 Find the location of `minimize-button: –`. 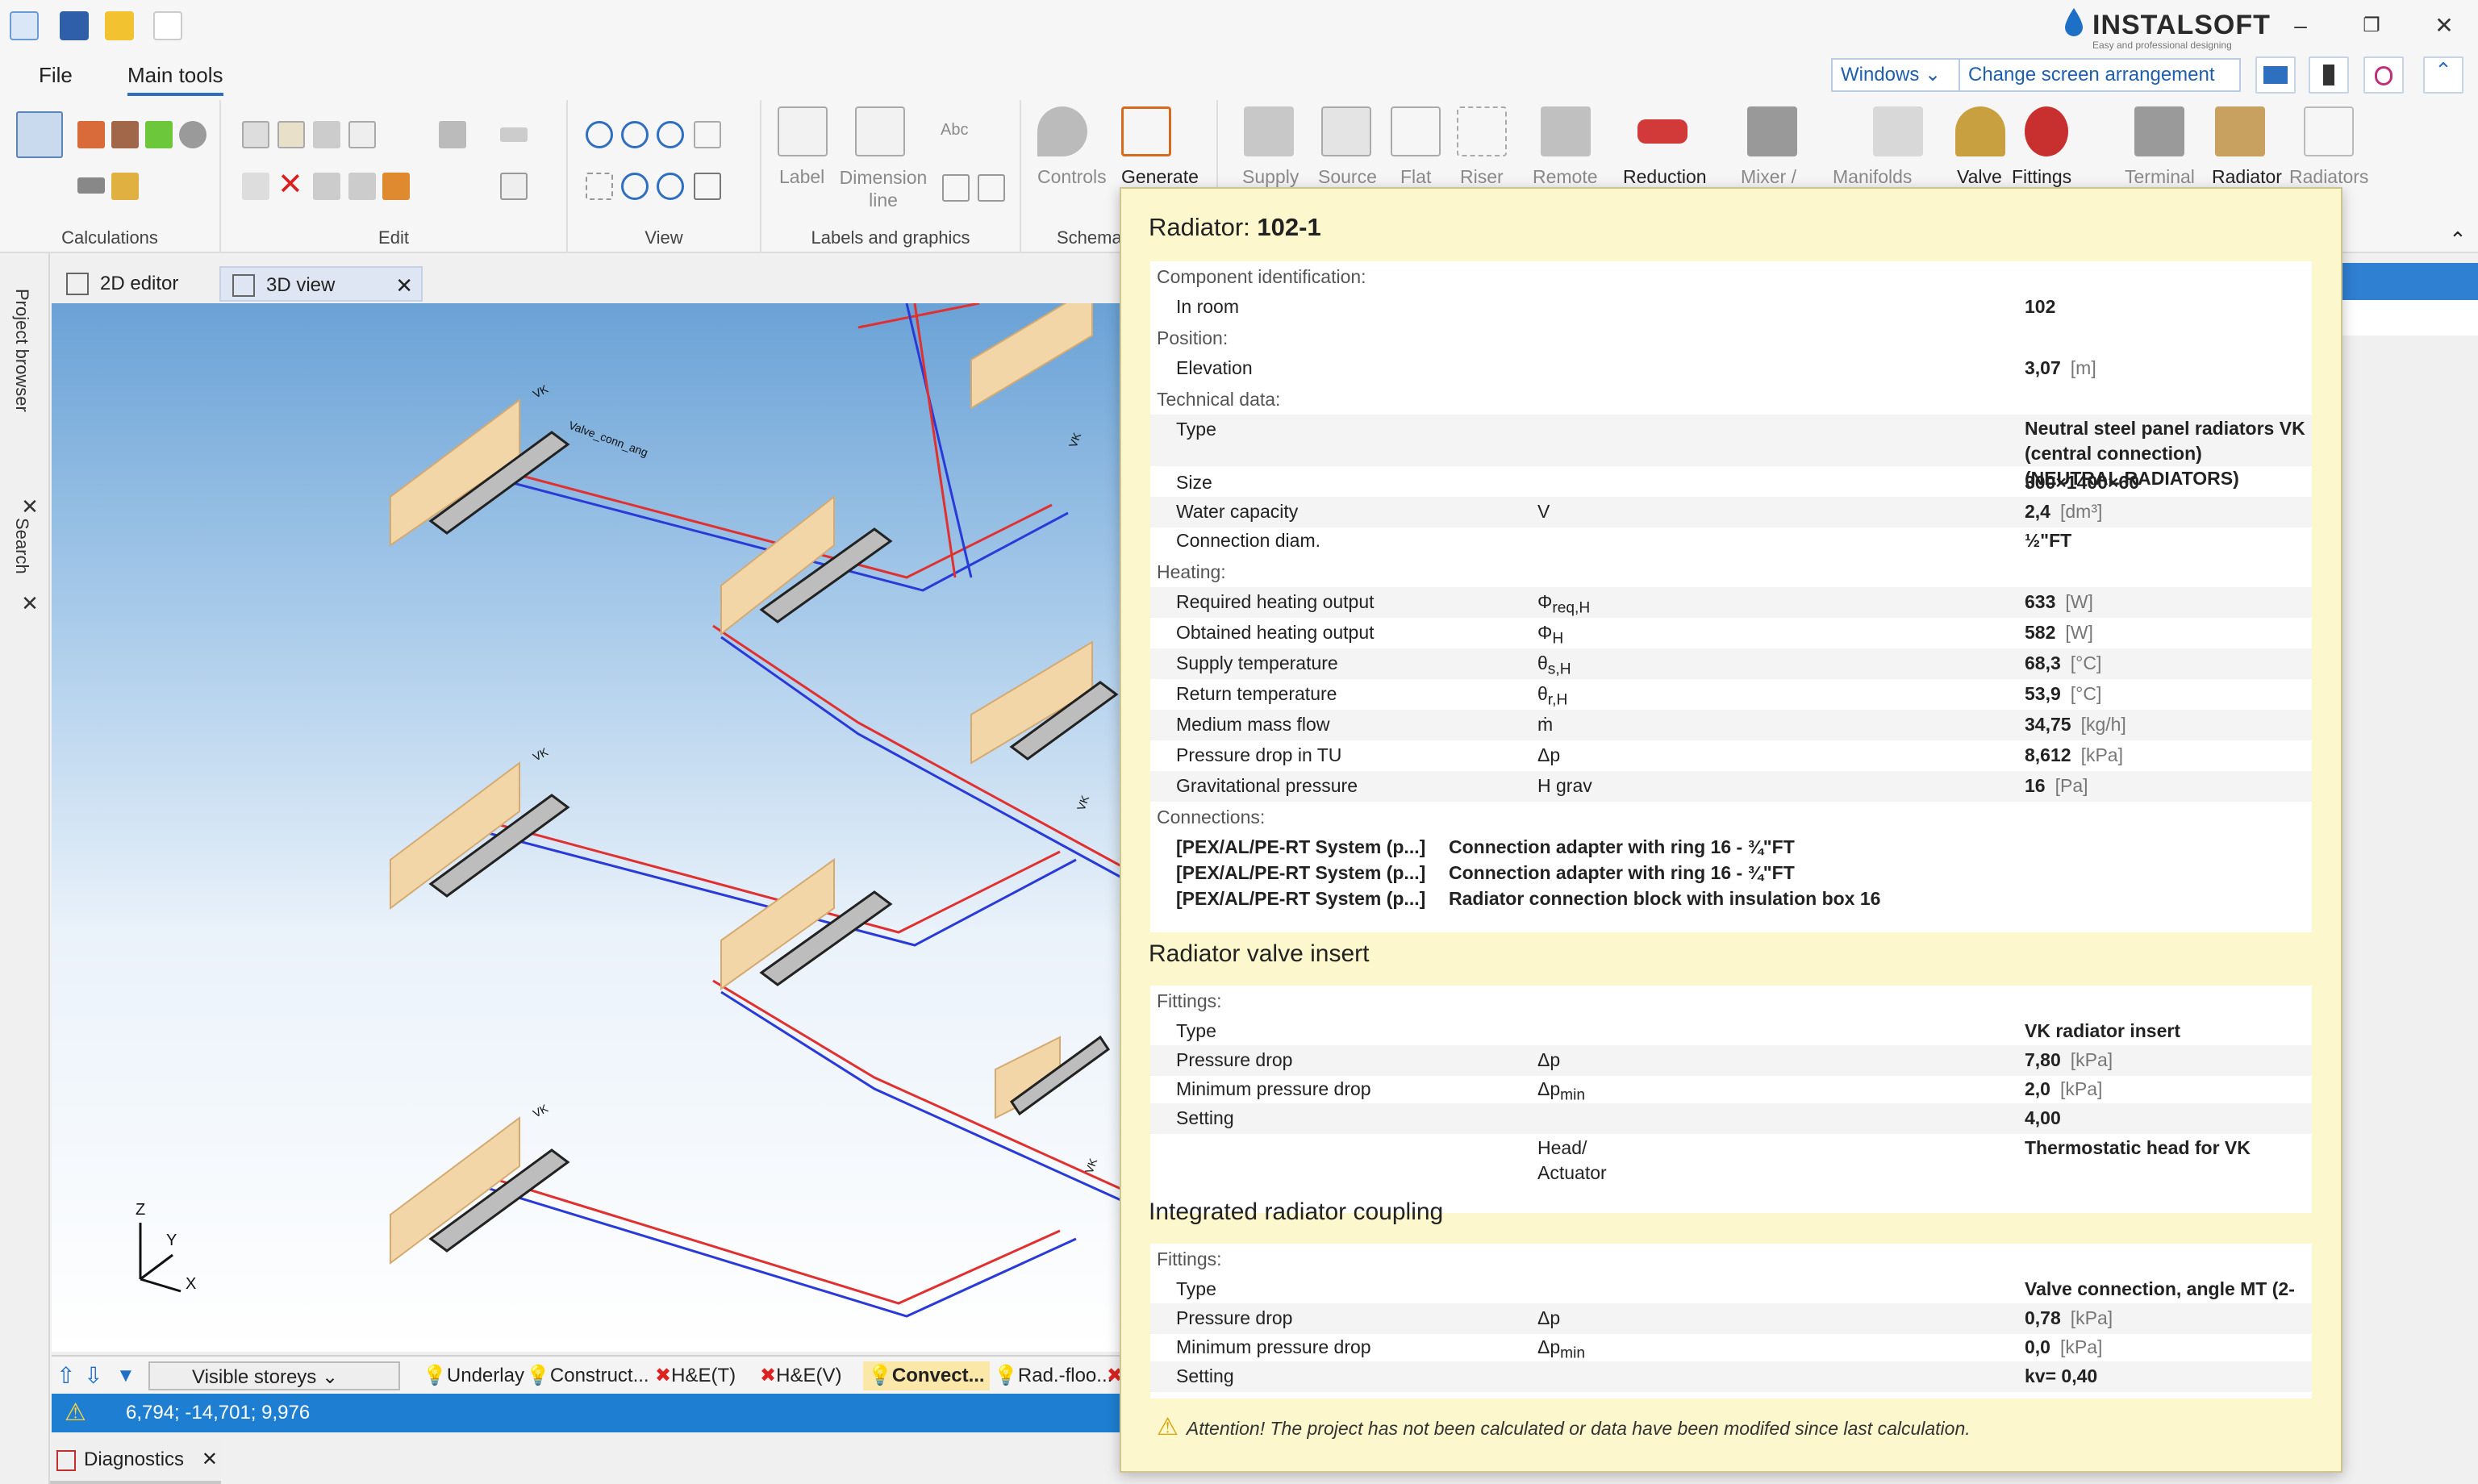

minimize-button: – is located at coordinates (2300, 26).